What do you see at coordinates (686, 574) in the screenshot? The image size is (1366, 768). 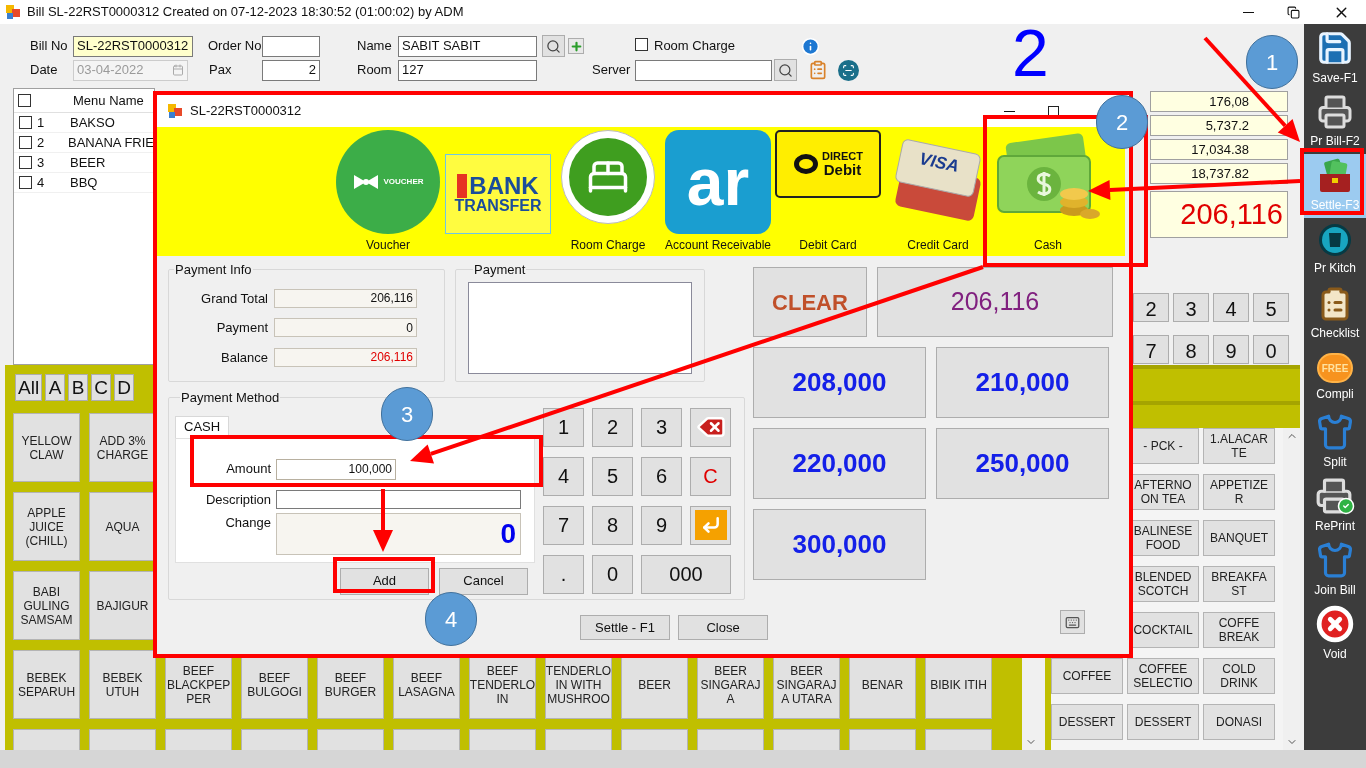 I see `keypad-button: 000` at bounding box center [686, 574].